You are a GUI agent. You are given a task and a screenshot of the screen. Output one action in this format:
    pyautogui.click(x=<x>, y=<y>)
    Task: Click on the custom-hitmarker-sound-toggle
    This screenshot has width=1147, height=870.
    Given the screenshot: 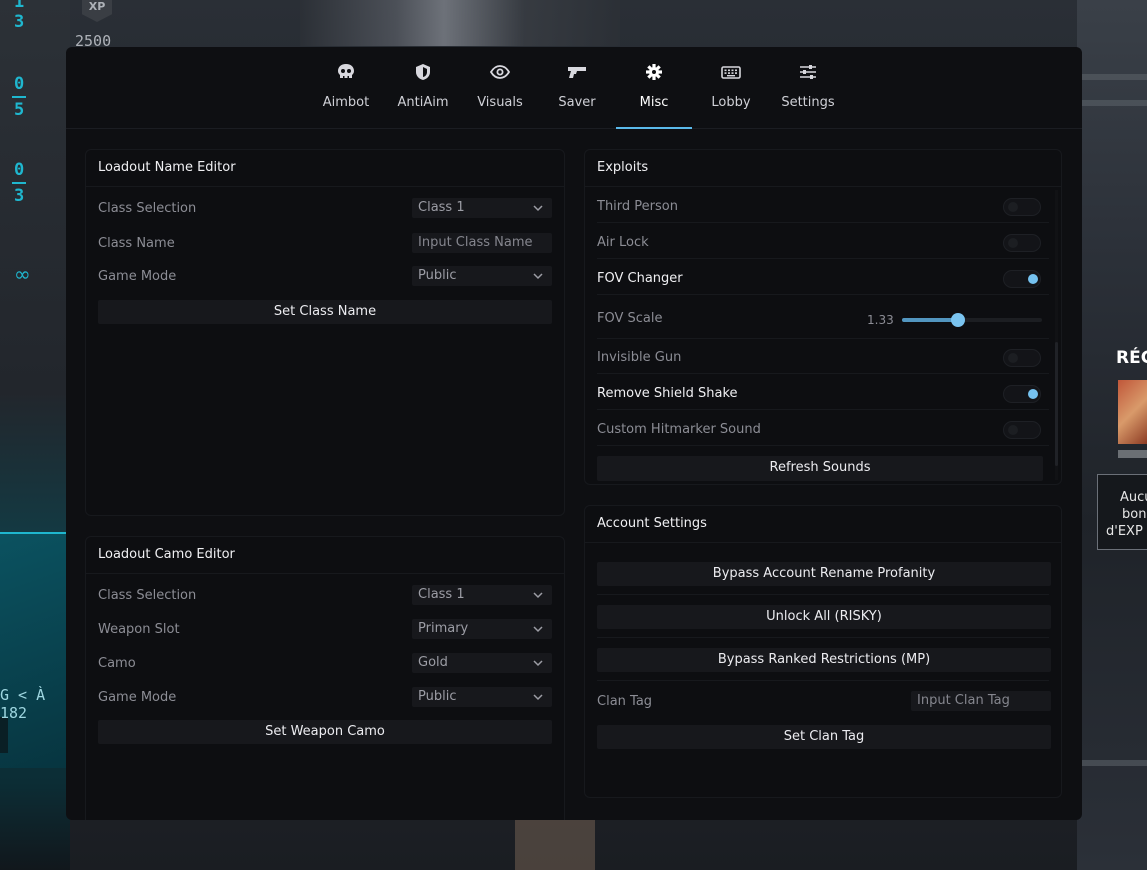 What is the action you would take?
    pyautogui.click(x=1022, y=430)
    